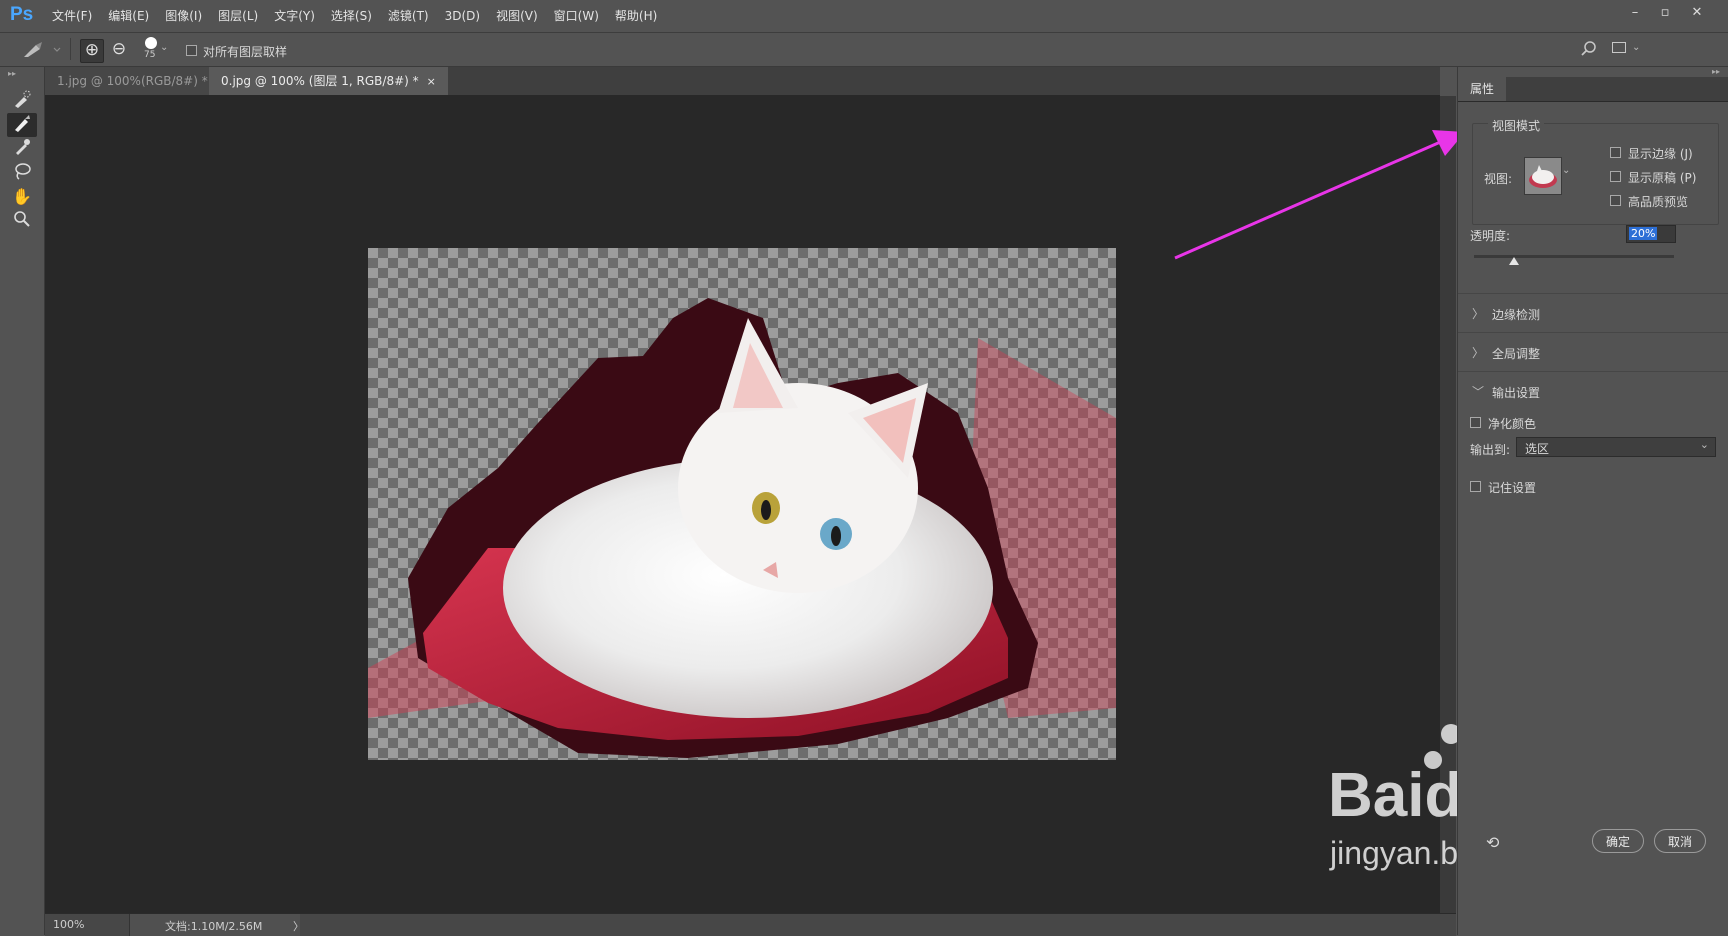 Image resolution: width=1728 pixels, height=936 pixels. I want to click on options-bar: ⊕ ⊖ 75 ⌄ 对所有图层取样 ⌄, so click(864, 50).